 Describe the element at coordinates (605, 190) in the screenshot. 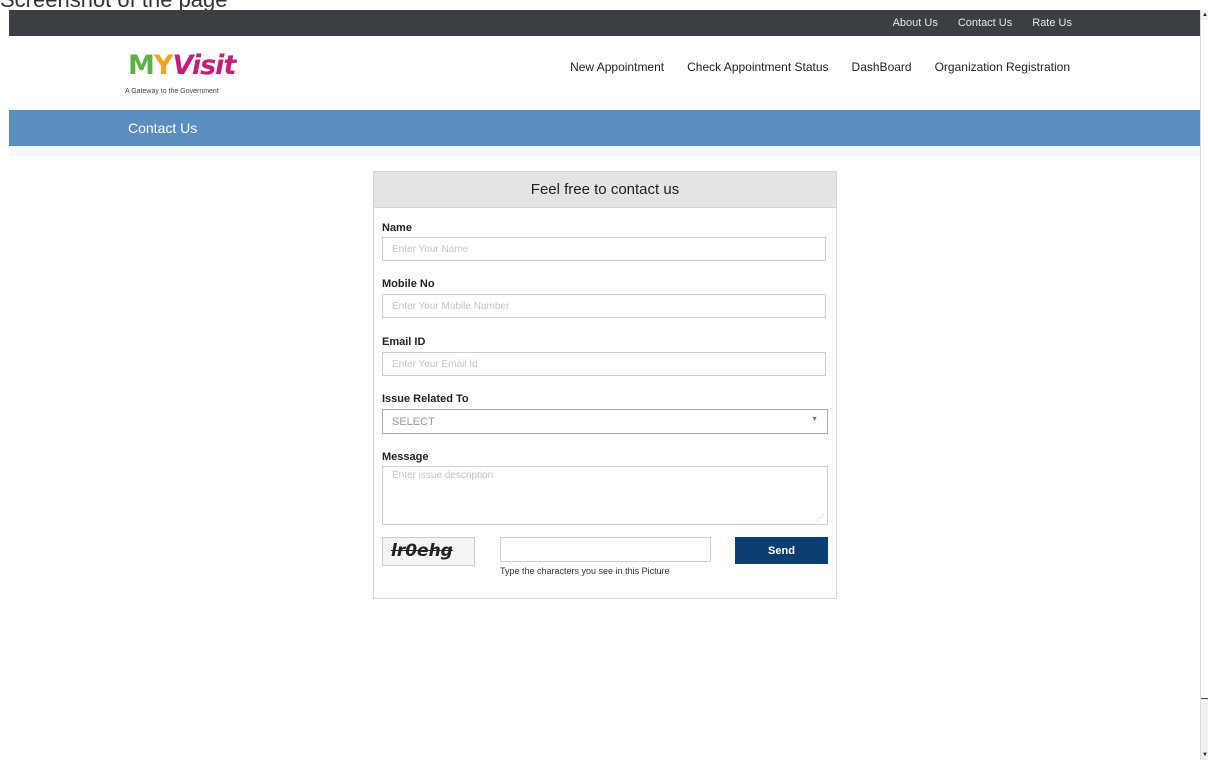

I see `form-heading: Feel free to contact us` at that location.